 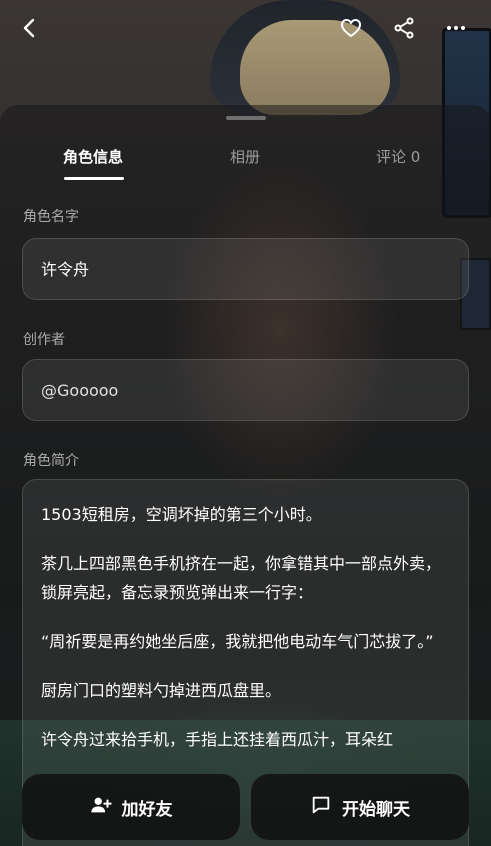 I want to click on add-friend-button: 加好友, so click(x=131, y=807).